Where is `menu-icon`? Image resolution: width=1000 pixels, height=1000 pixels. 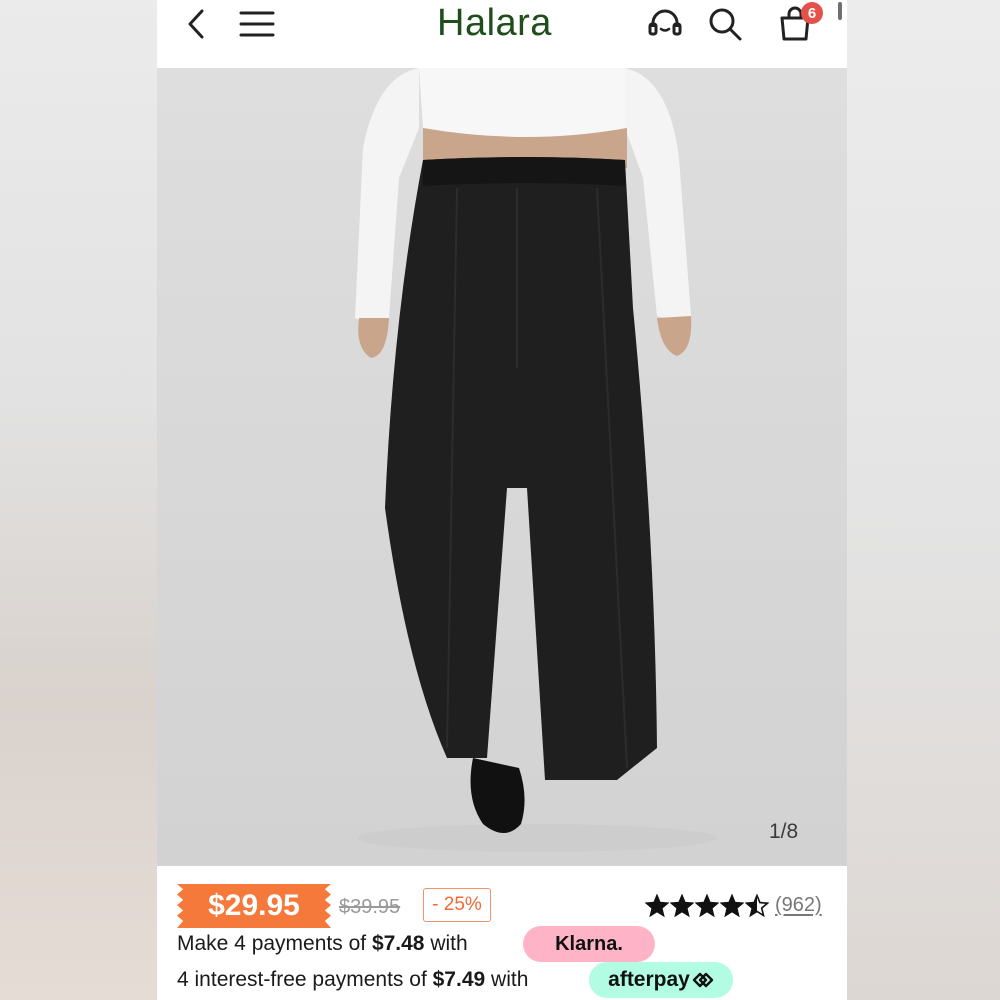
menu-icon is located at coordinates (257, 24).